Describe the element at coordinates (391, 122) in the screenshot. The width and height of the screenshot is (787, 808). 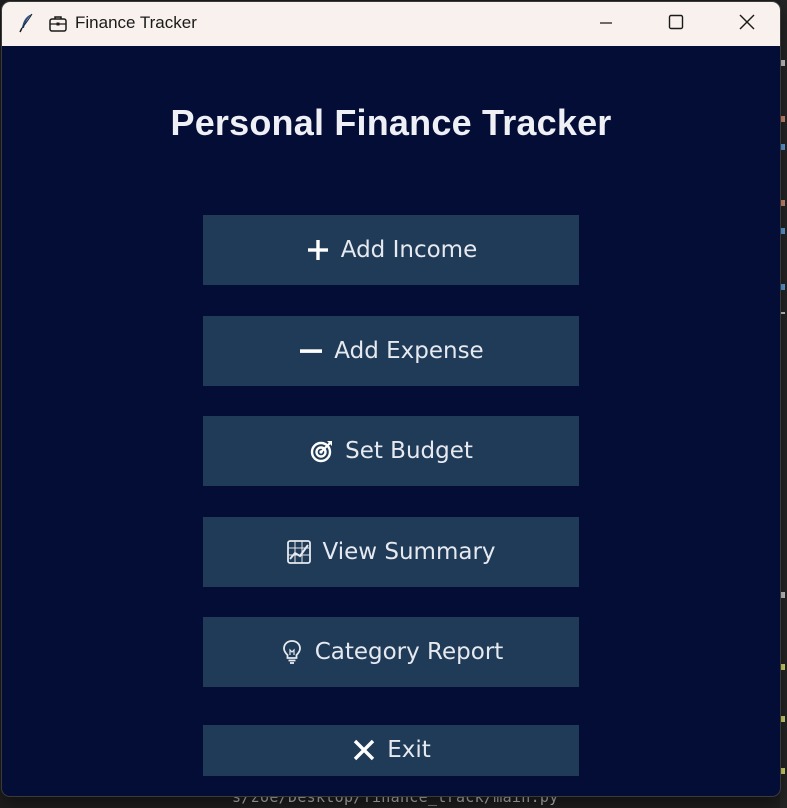
I see `page-title: Personal Finance Tracker` at that location.